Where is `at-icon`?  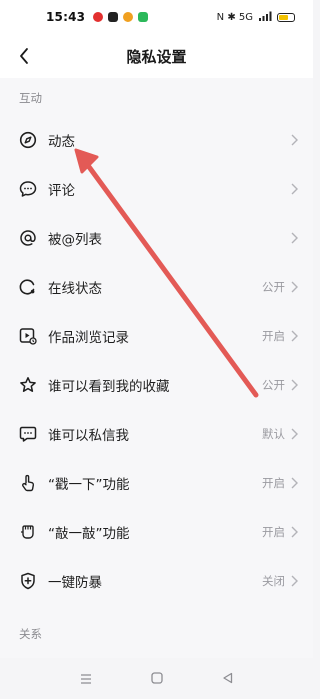 at-icon is located at coordinates (28, 238).